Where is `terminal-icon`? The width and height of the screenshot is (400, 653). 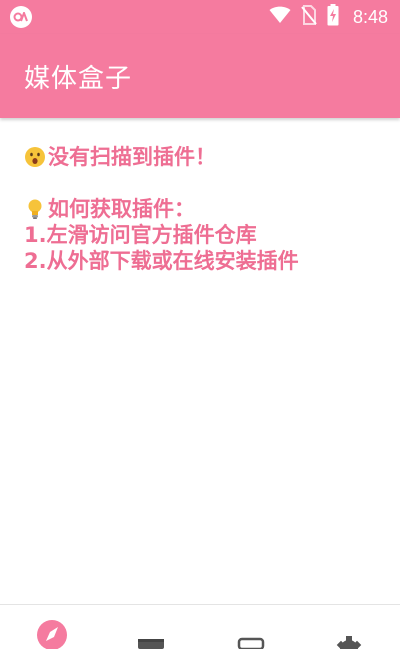
terminal-icon is located at coordinates (151, 634).